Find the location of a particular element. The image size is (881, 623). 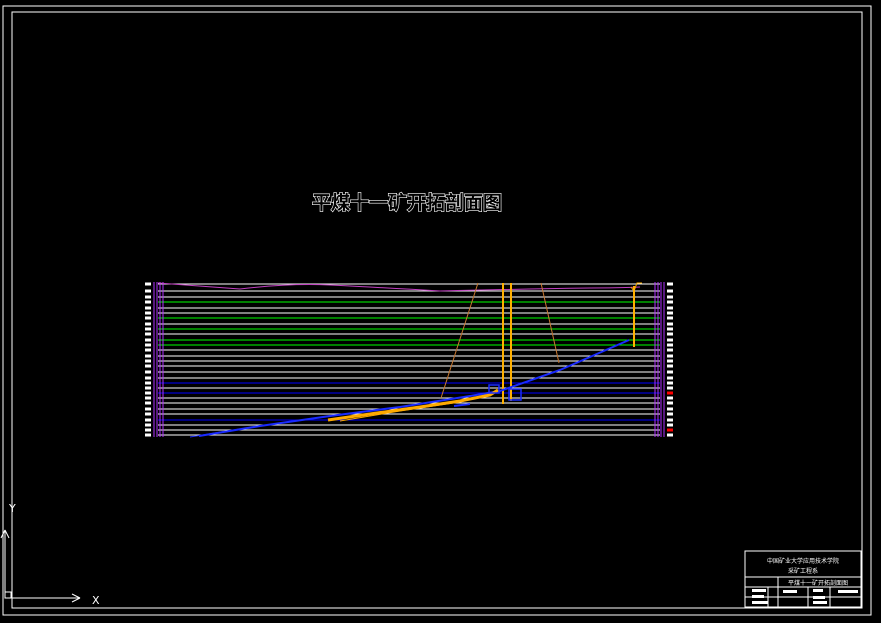

ucs-icon: Y X is located at coordinates (50, 554).